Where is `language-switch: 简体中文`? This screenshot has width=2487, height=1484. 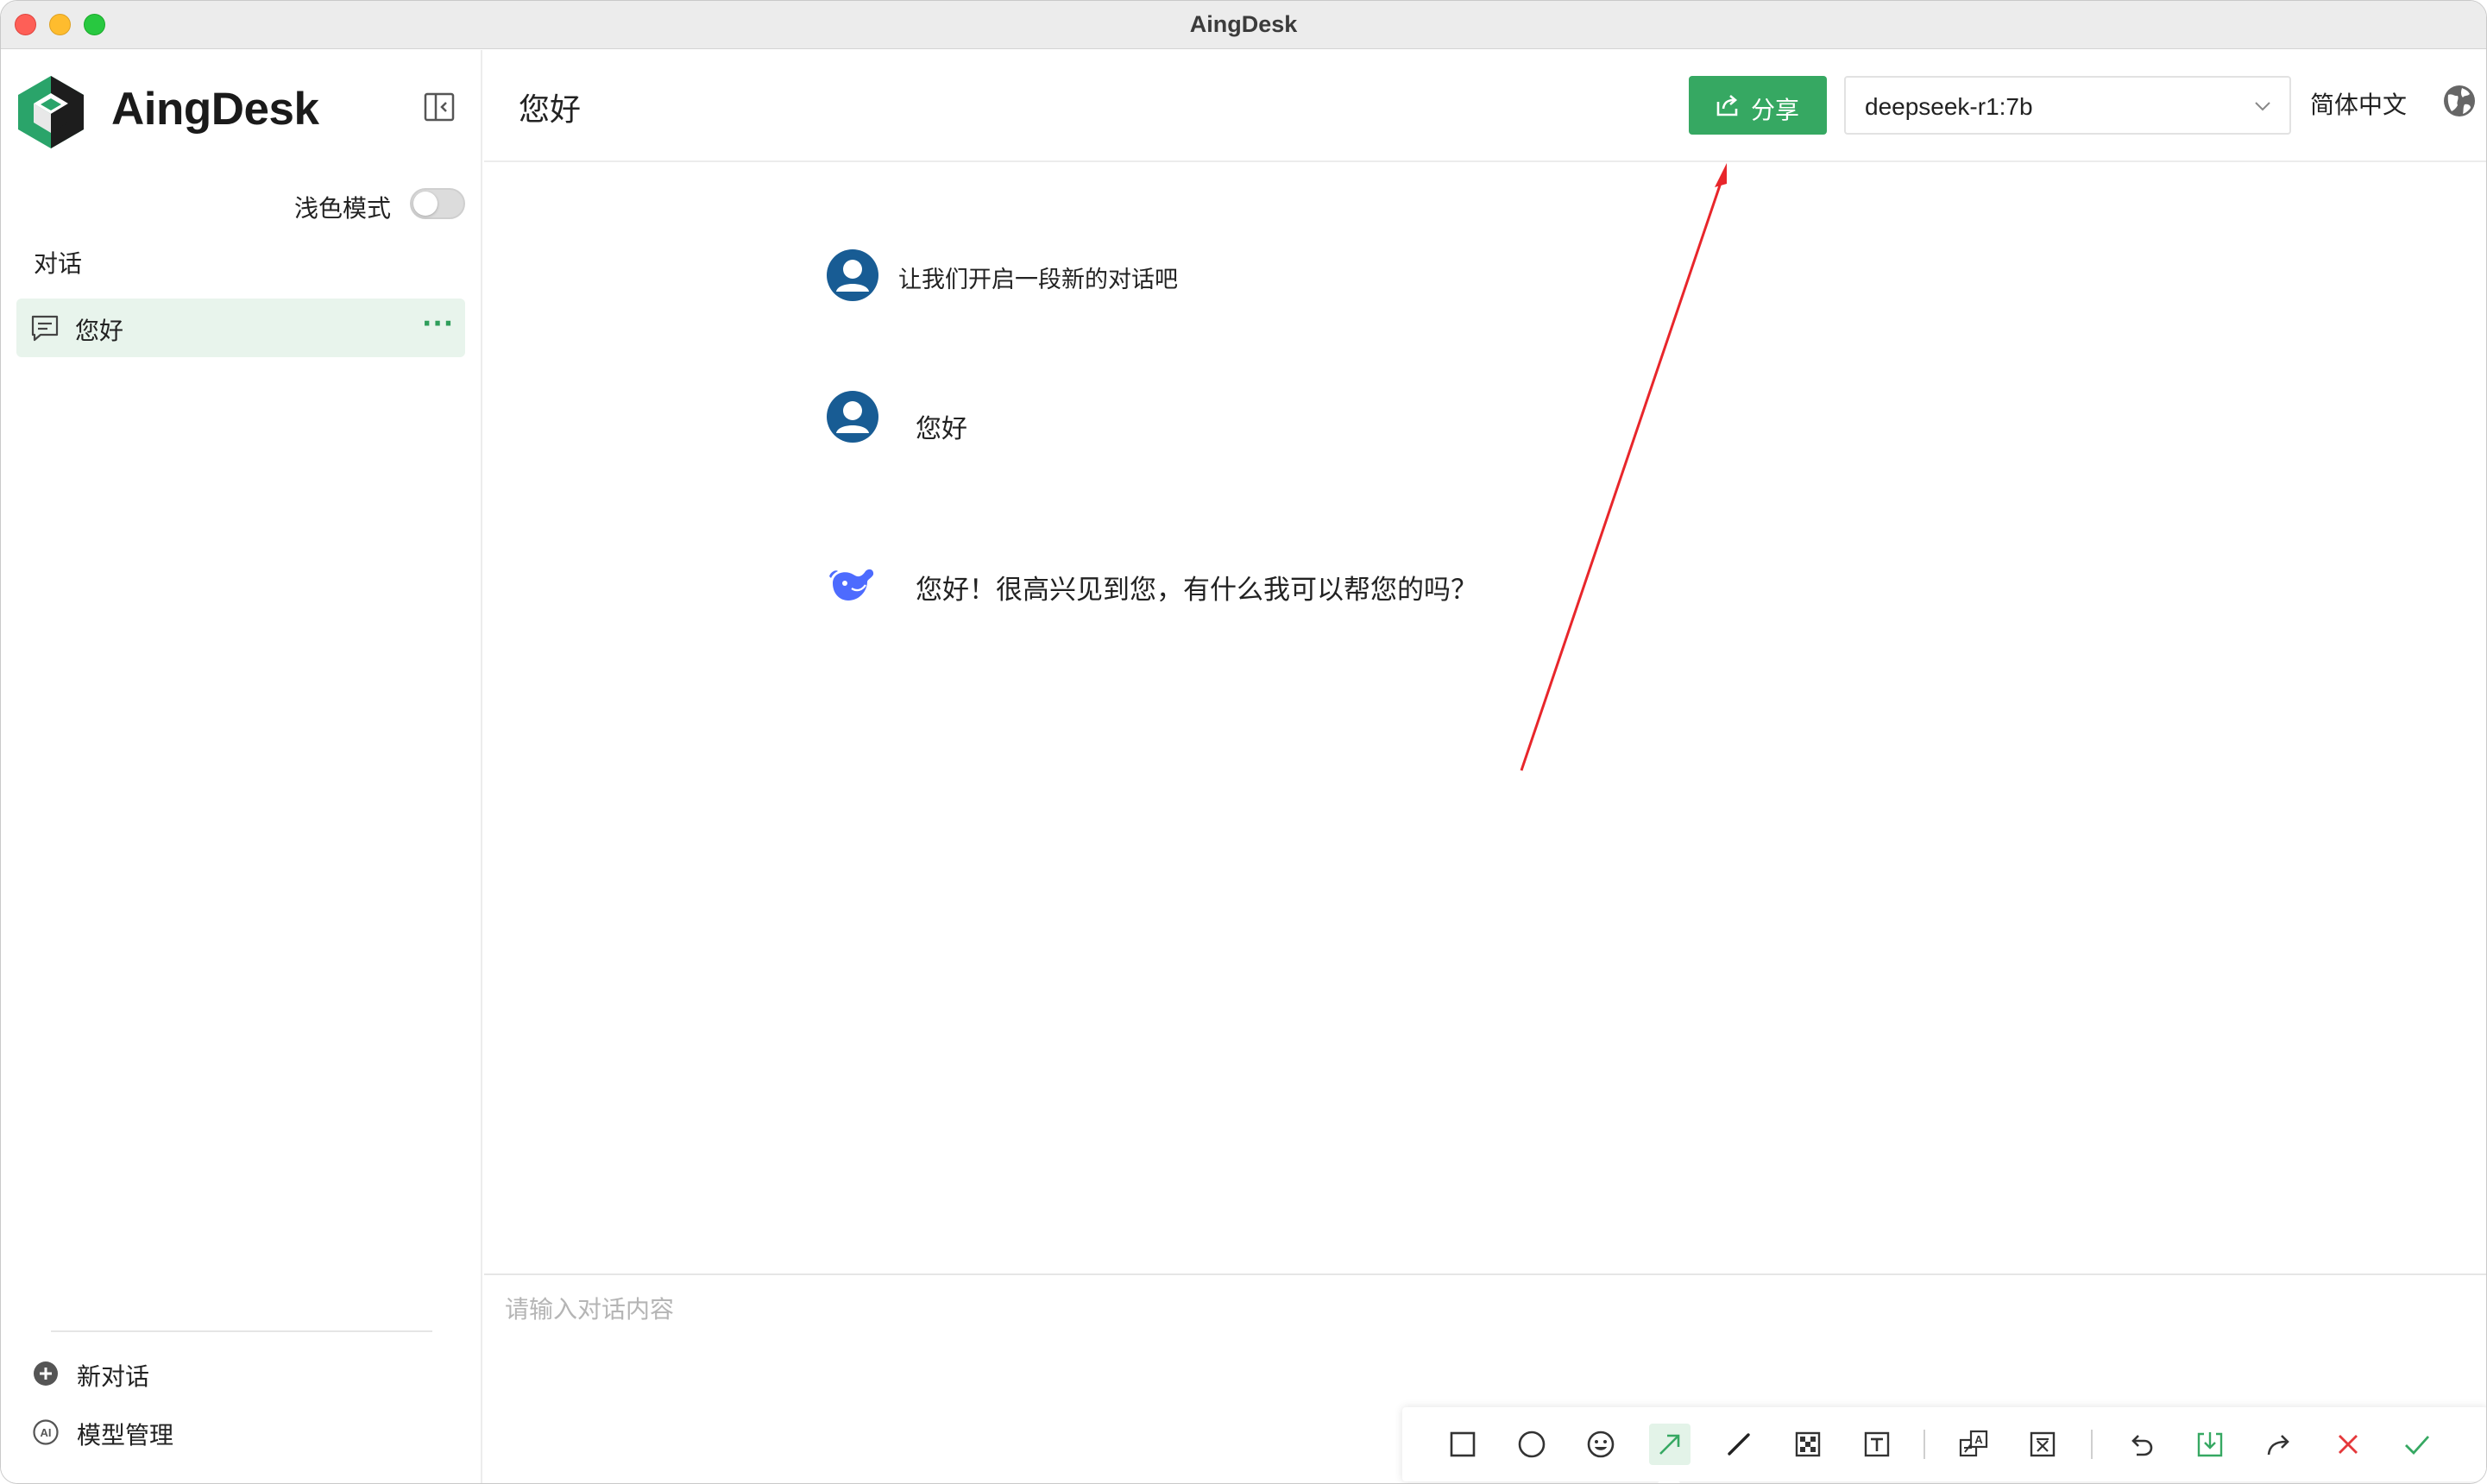
language-switch: 简体中文 is located at coordinates (2359, 104).